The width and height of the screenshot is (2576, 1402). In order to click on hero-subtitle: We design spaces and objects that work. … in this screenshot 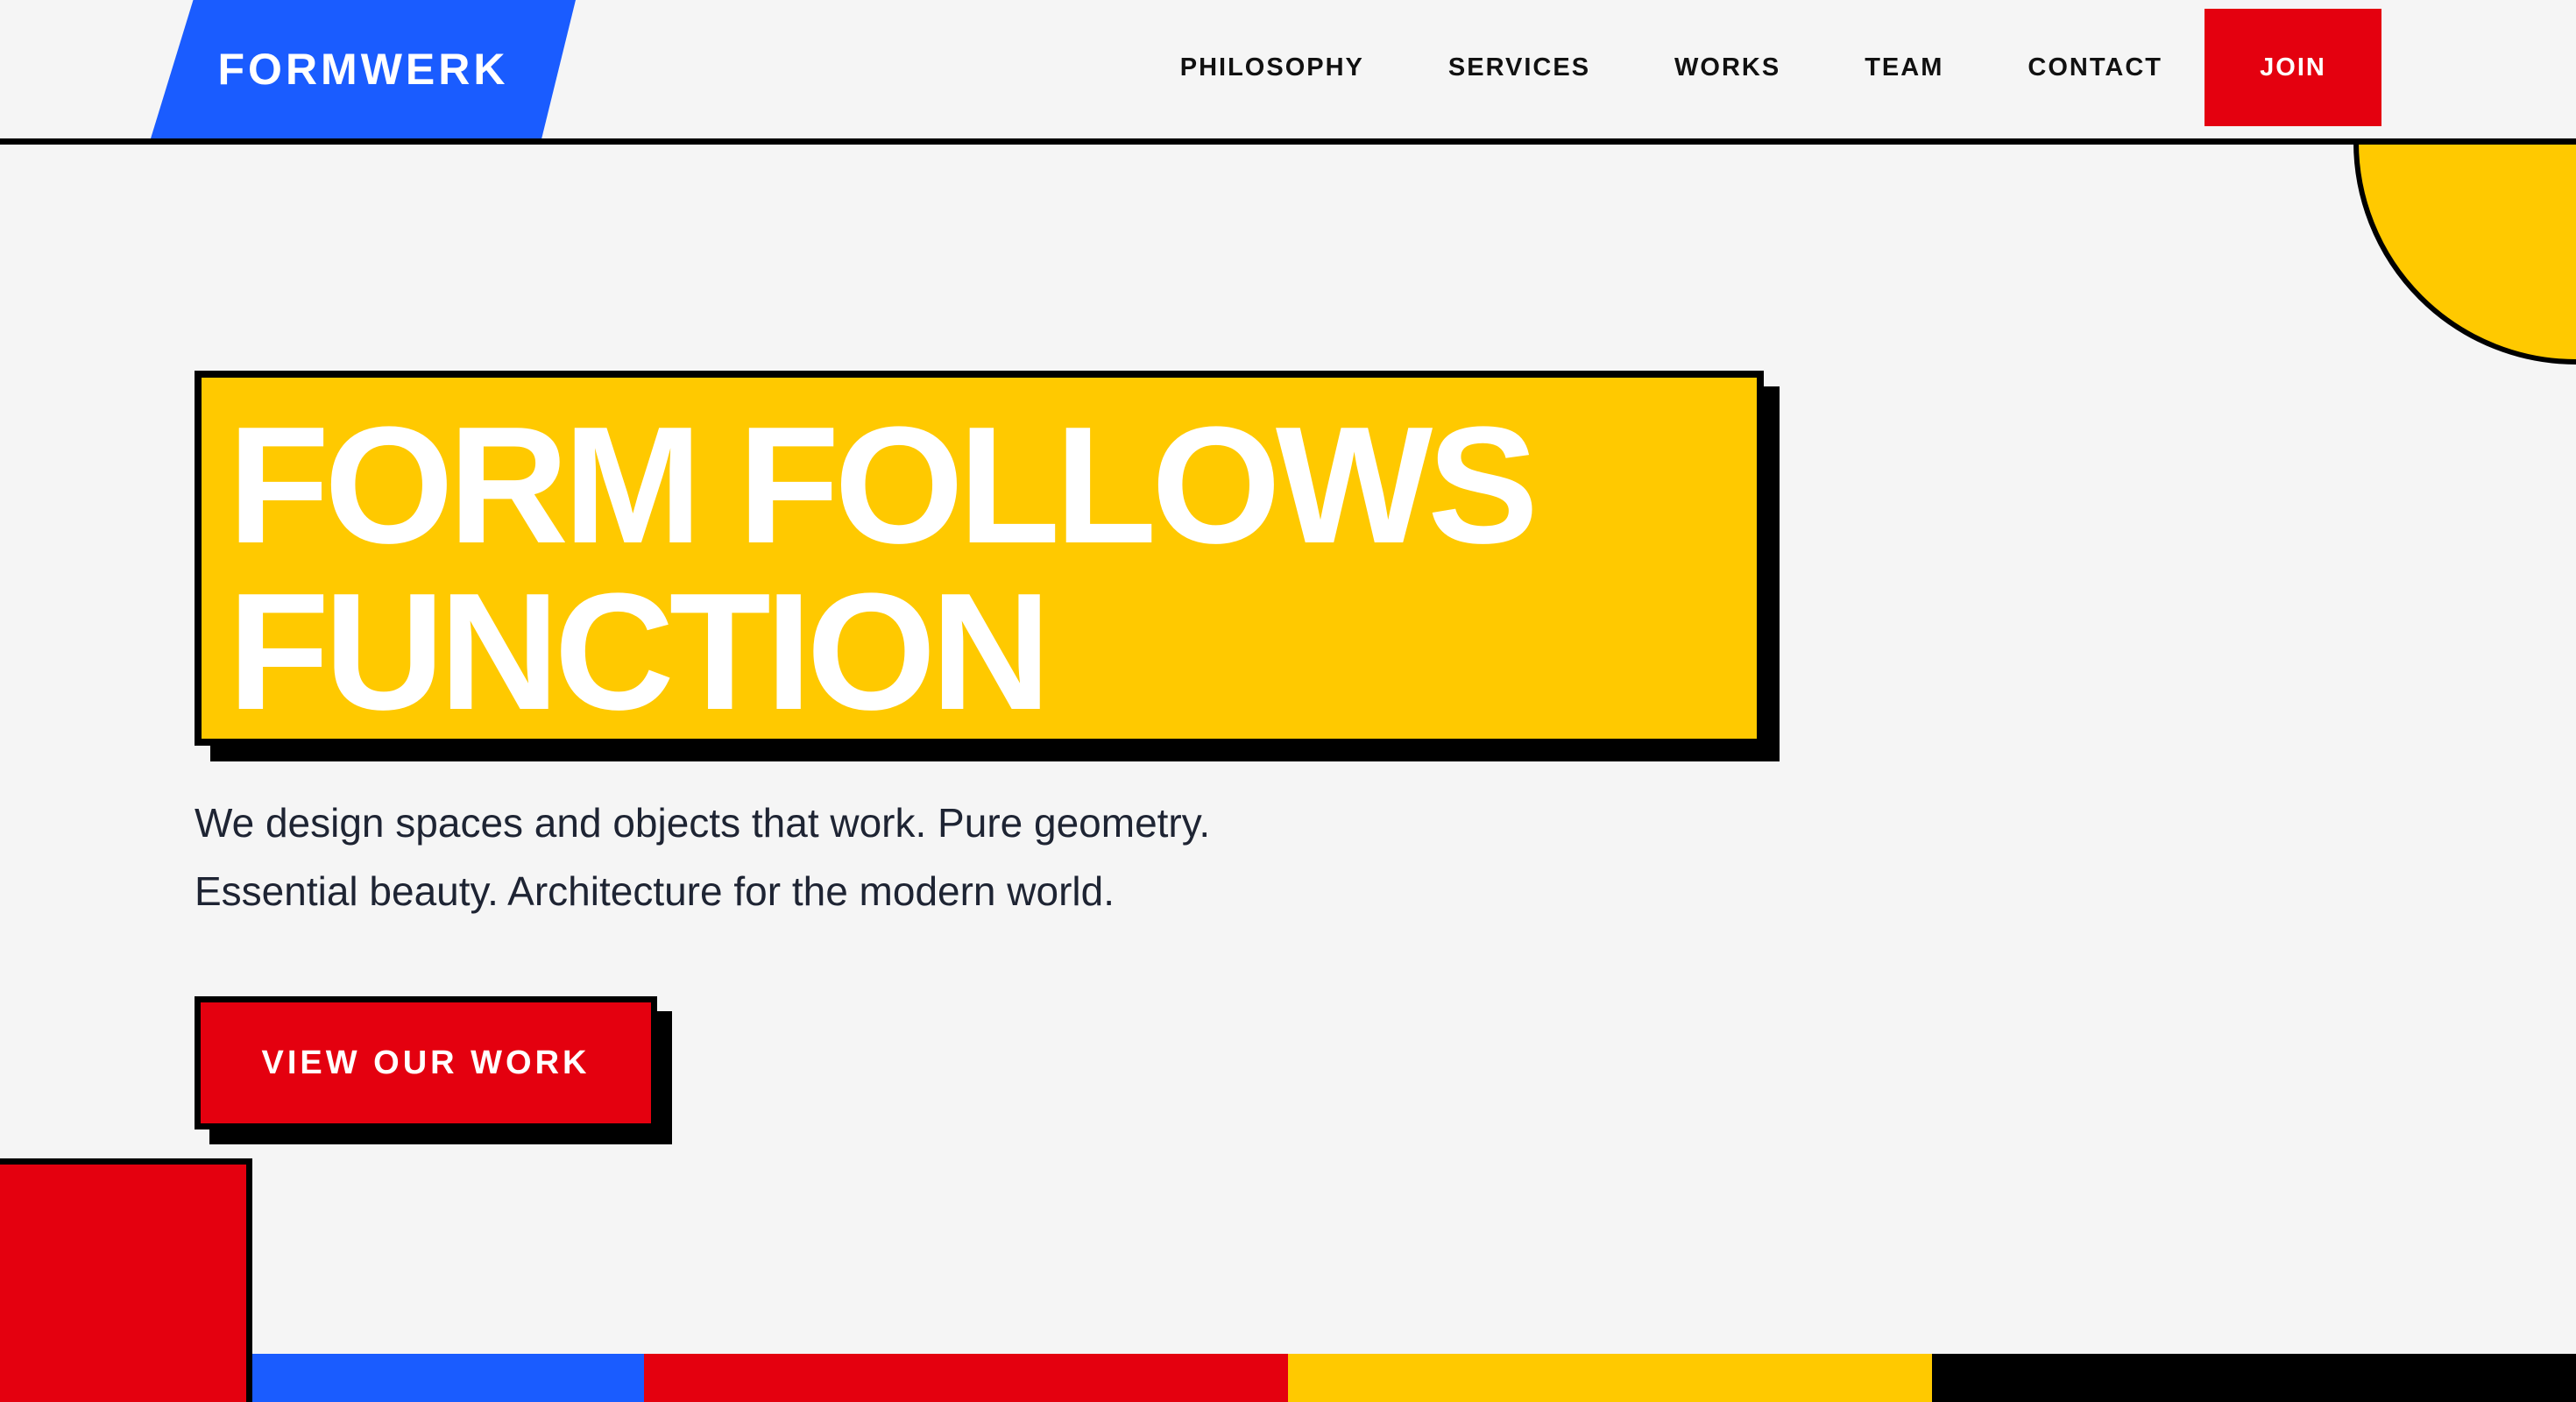, I will do `click(983, 857)`.